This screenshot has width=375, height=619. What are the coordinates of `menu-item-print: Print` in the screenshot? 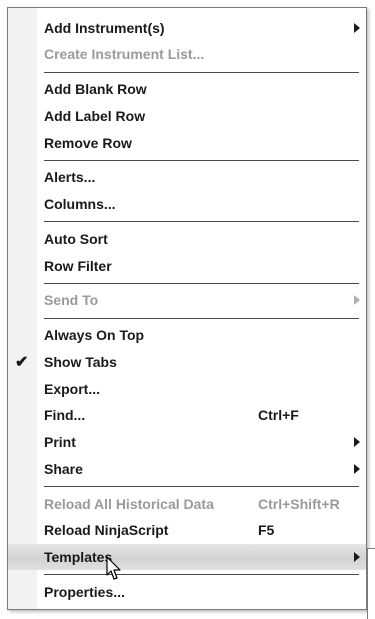 It's located at (187, 442).